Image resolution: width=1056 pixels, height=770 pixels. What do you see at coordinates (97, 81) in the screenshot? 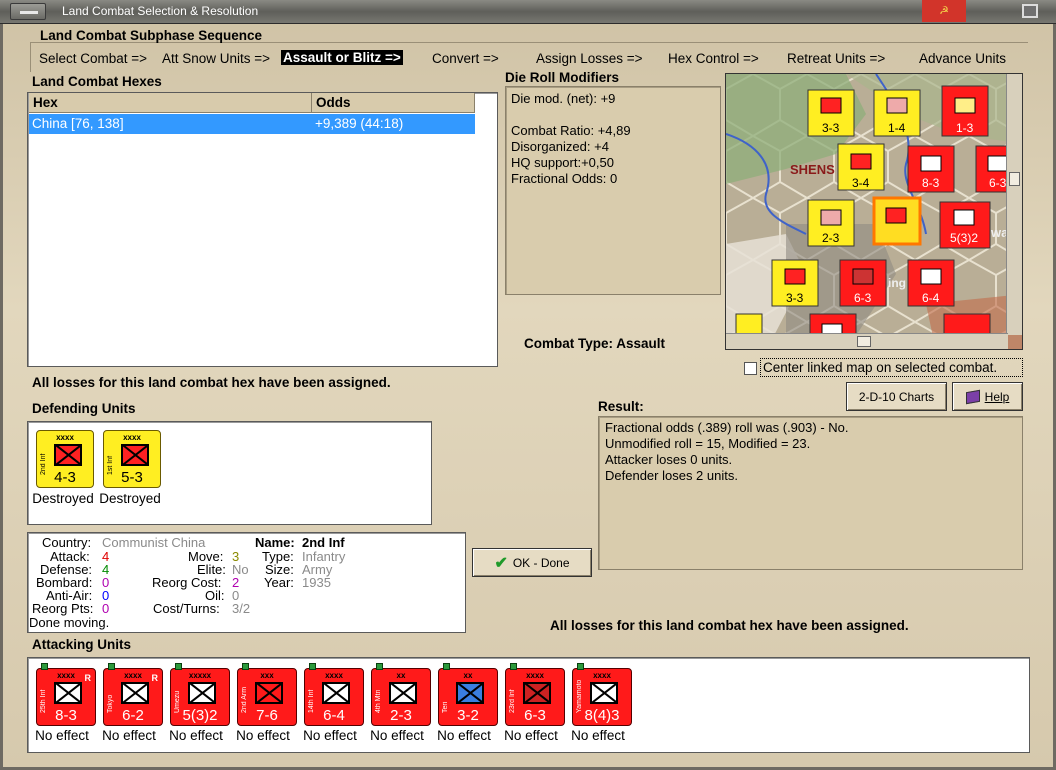
I see `land-combat-hexes-title: Land Combat Hexes` at bounding box center [97, 81].